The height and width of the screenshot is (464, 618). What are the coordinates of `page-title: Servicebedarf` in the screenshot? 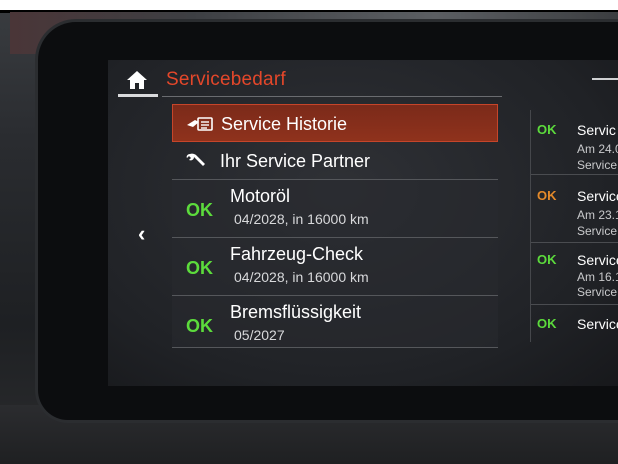 It's located at (226, 79).